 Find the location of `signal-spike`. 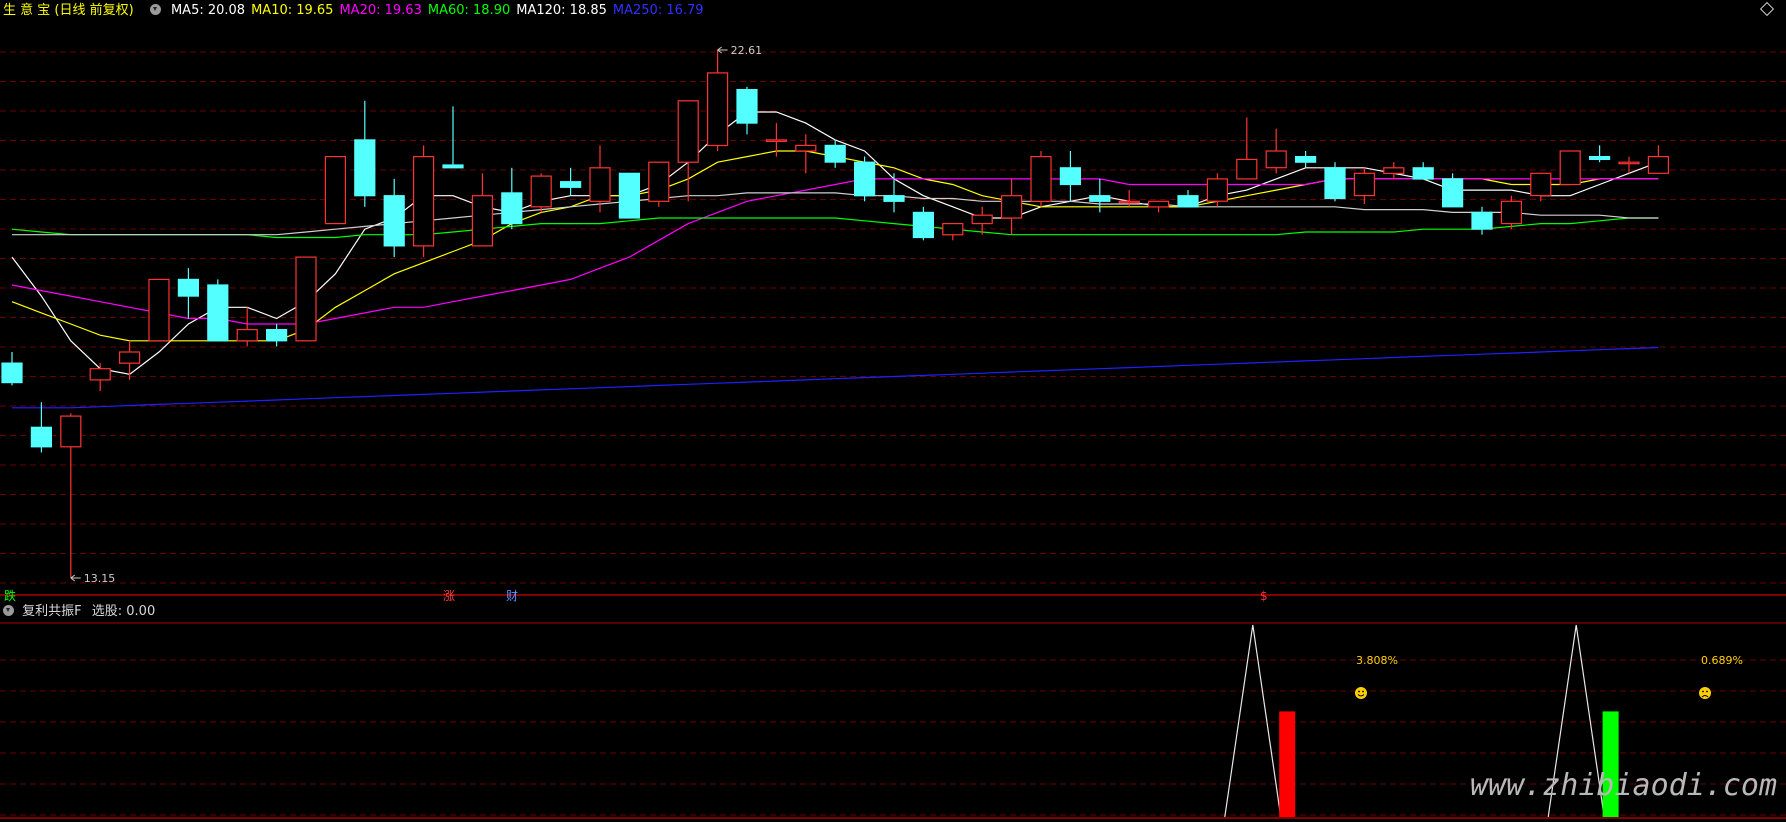

signal-spike is located at coordinates (1253, 721).